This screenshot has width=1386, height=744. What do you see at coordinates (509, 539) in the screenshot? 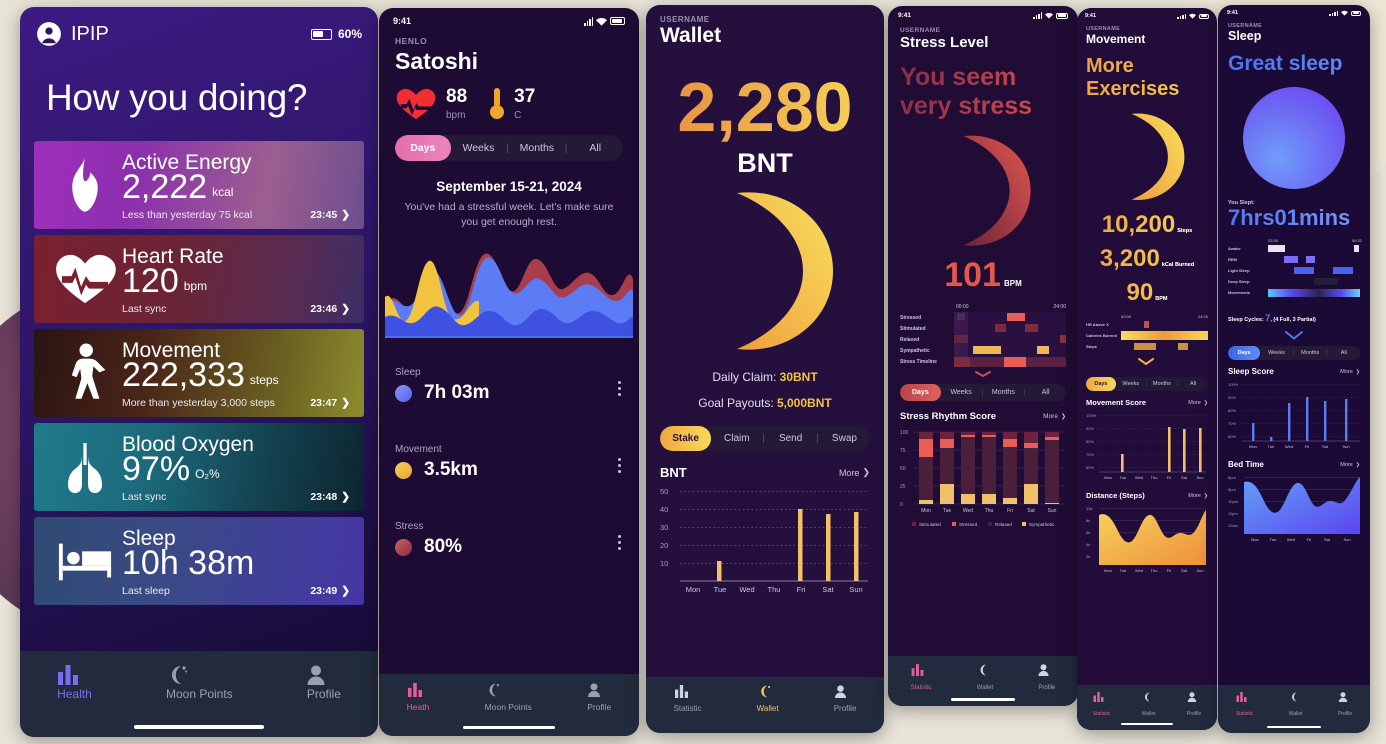
I see `metric-stress: Stress 80%` at bounding box center [509, 539].